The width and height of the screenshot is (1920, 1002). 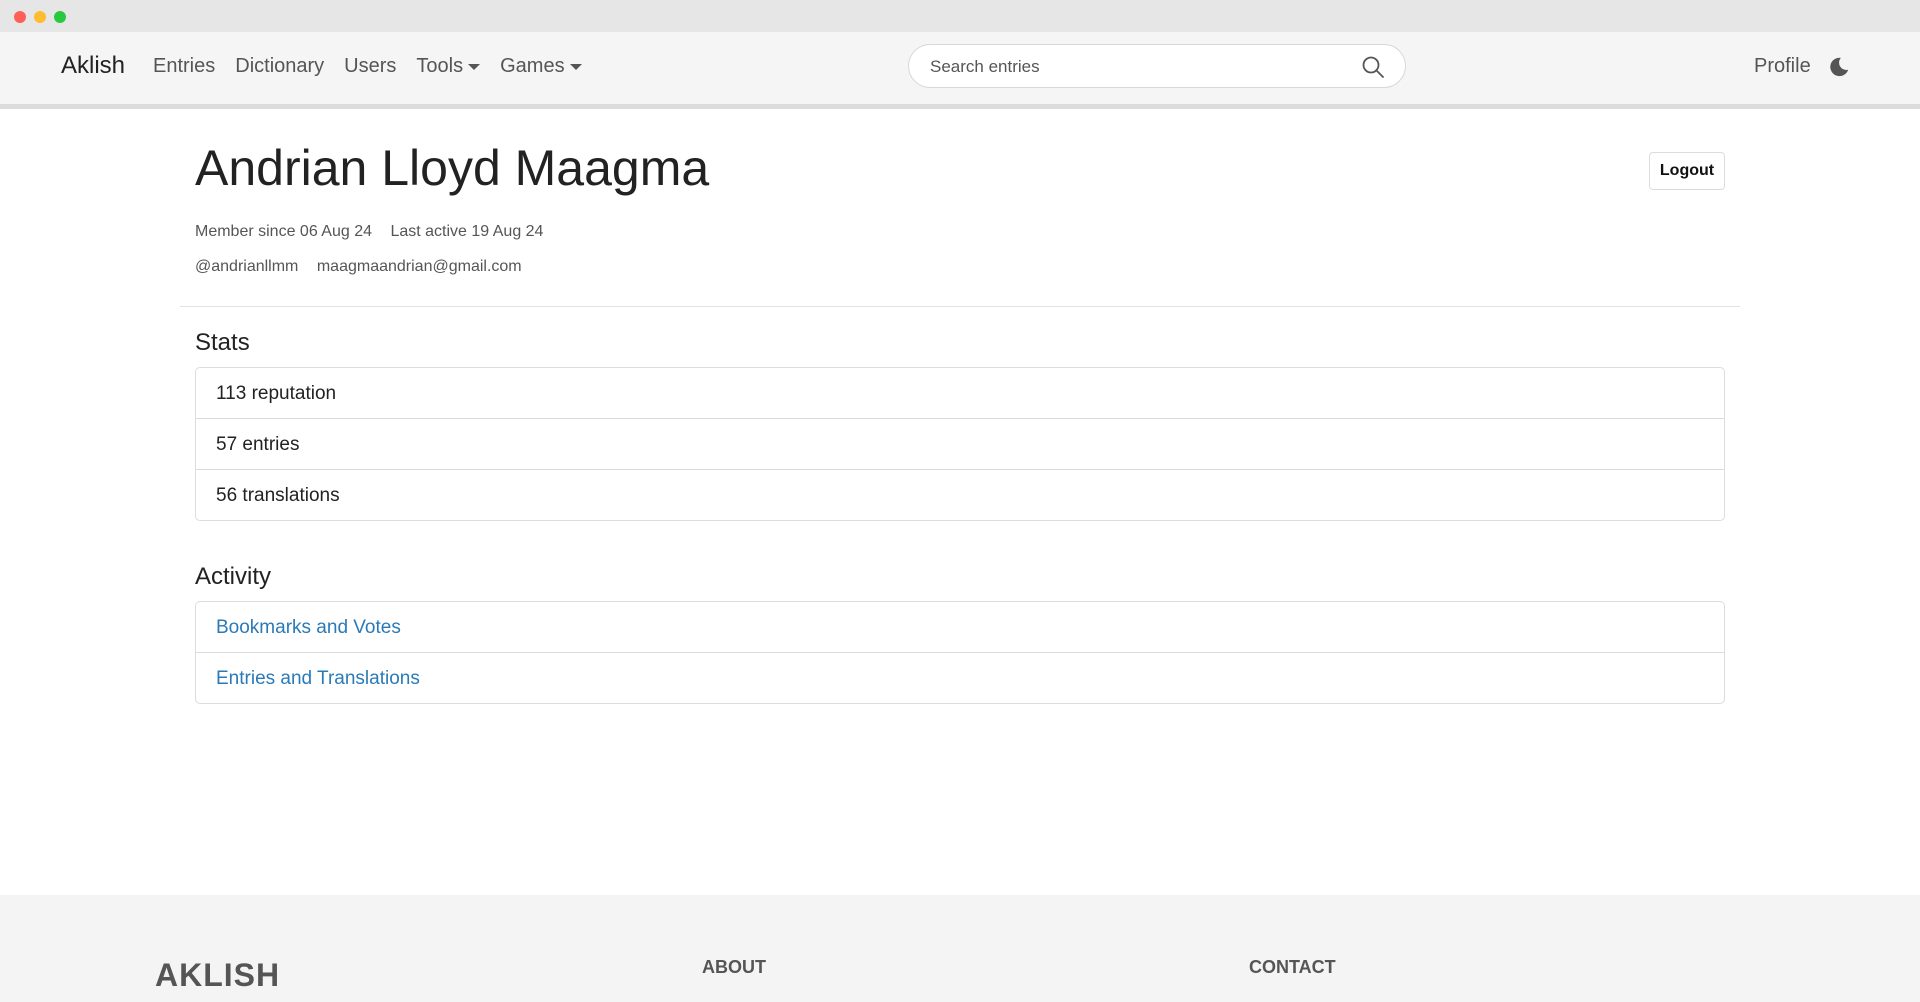 I want to click on search-bar, so click(x=1157, y=66).